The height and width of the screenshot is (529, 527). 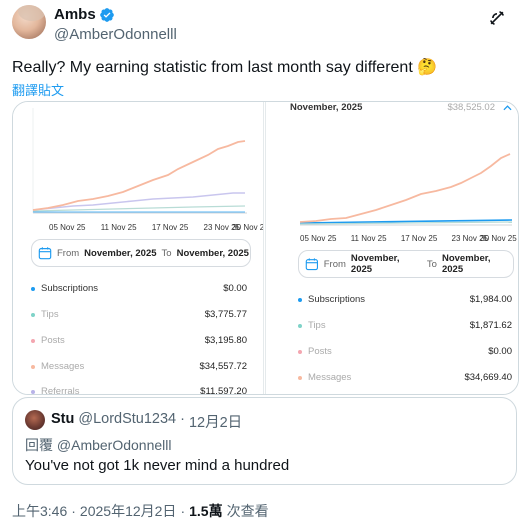 What do you see at coordinates (139, 314) in the screenshot?
I see `earnings-row: Tips $3,775.77` at bounding box center [139, 314].